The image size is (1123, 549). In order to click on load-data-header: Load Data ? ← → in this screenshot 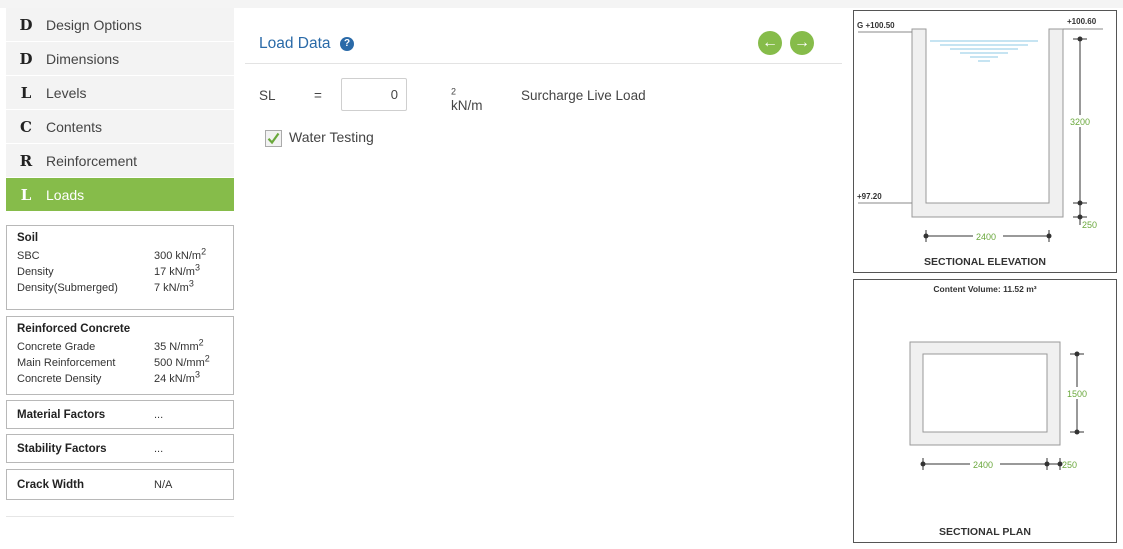, I will do `click(543, 44)`.